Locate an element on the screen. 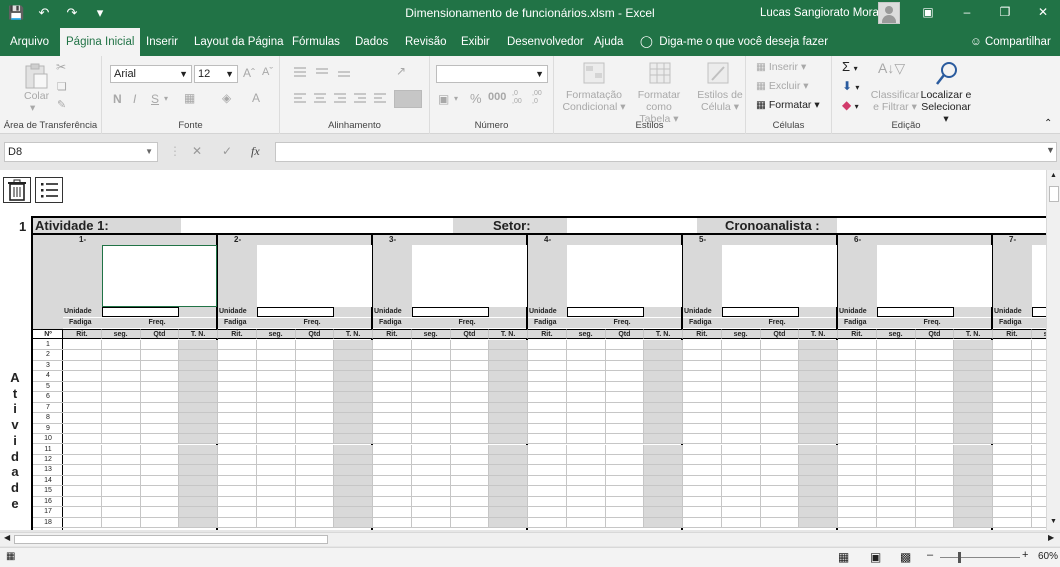 This screenshot has height=567, width=1060. decrease-decimal-icon: ,00,0 is located at coordinates (537, 98).